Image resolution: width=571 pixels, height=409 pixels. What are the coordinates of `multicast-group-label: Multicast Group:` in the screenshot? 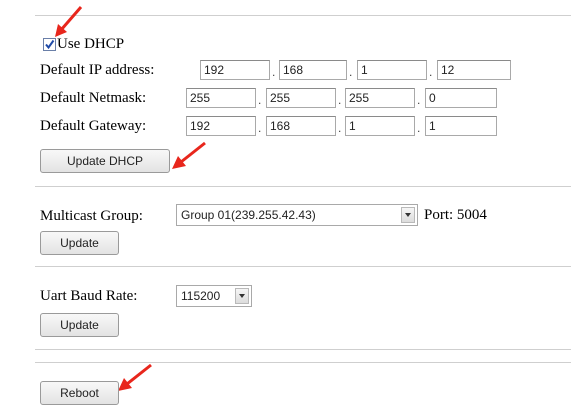 It's located at (91, 216).